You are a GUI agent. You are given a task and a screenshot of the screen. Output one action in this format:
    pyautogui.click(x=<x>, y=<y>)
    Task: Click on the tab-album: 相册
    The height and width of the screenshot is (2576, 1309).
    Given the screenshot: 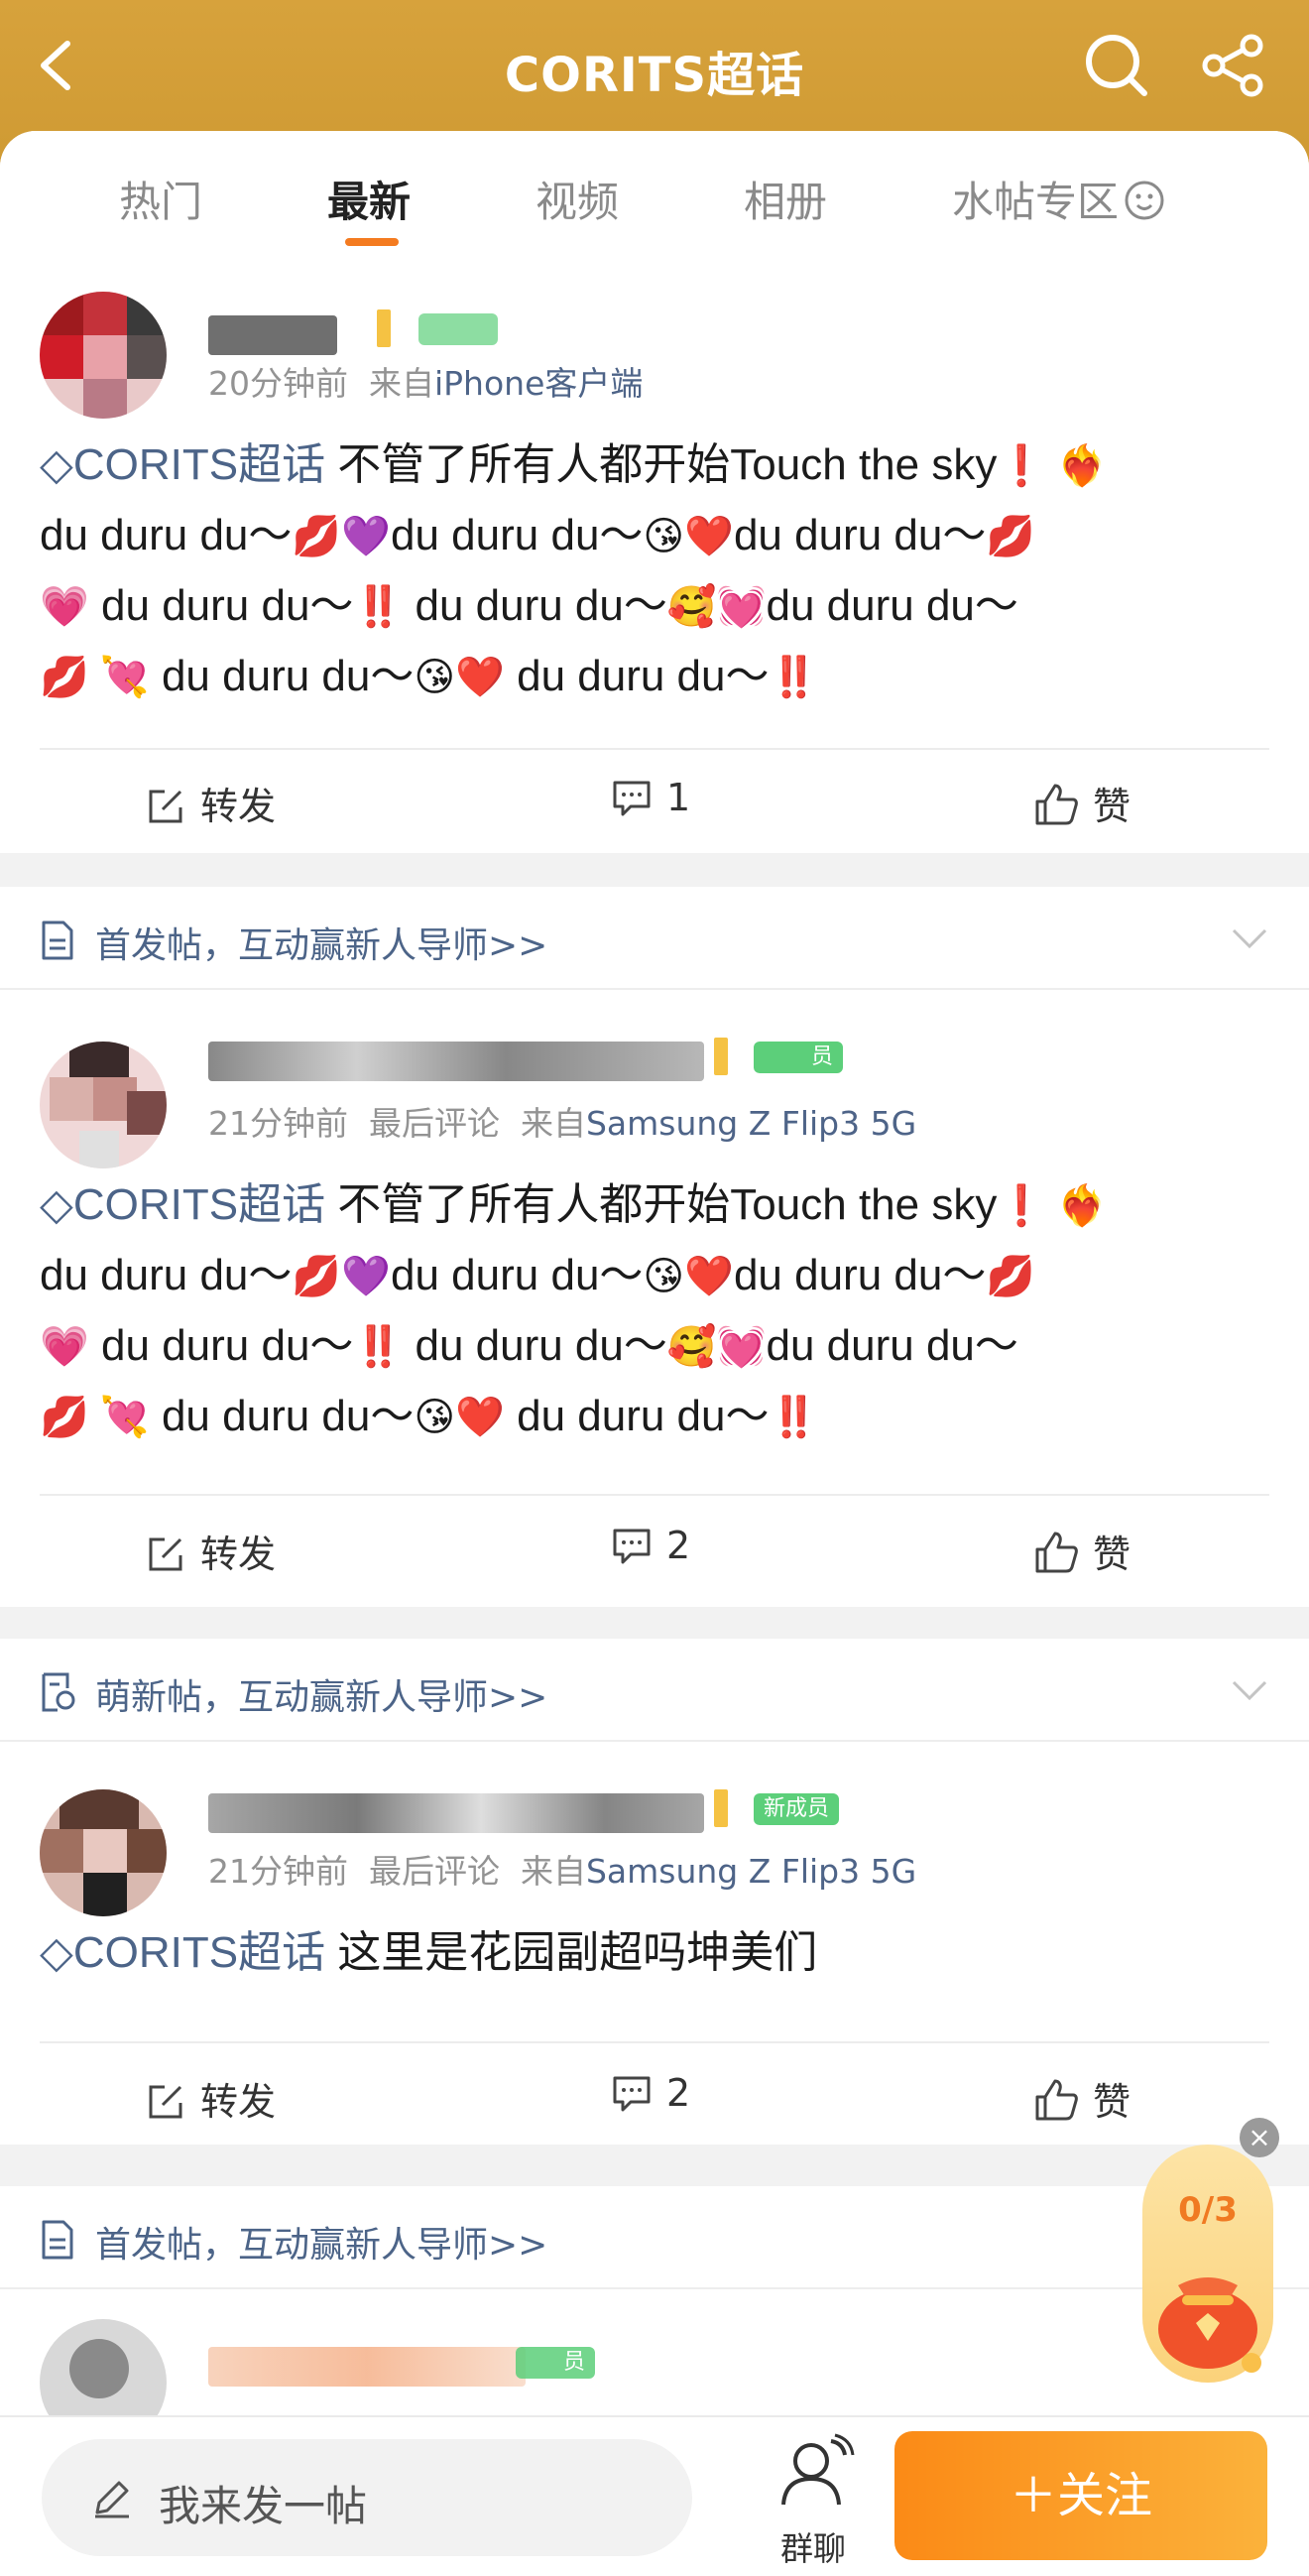 What is the action you would take?
    pyautogui.click(x=785, y=199)
    